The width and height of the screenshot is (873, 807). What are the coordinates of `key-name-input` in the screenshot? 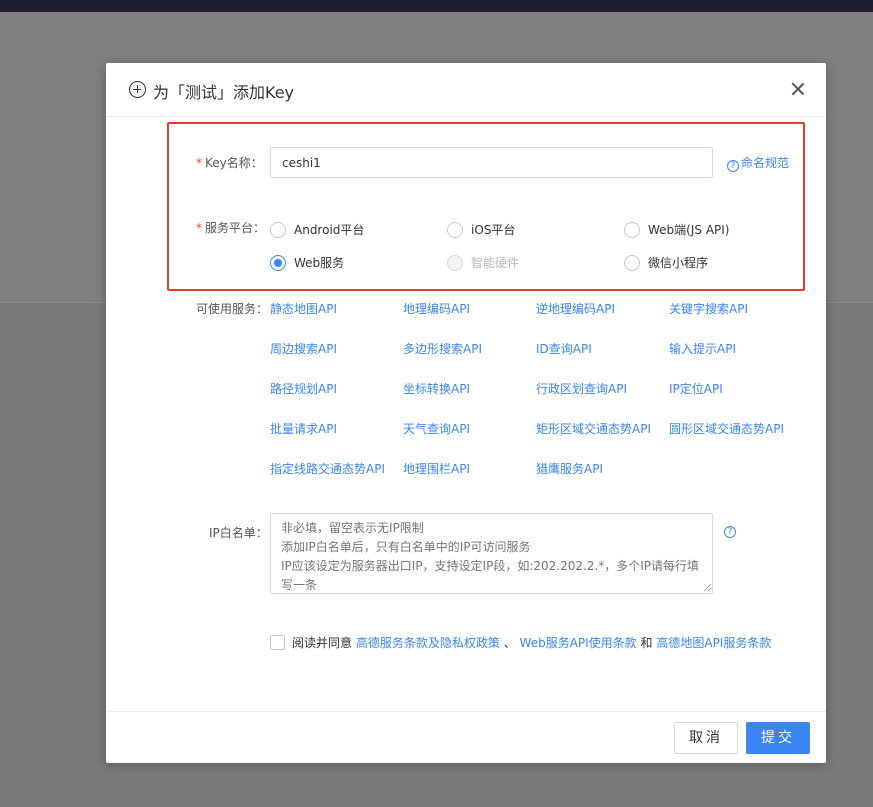 It's located at (491, 162).